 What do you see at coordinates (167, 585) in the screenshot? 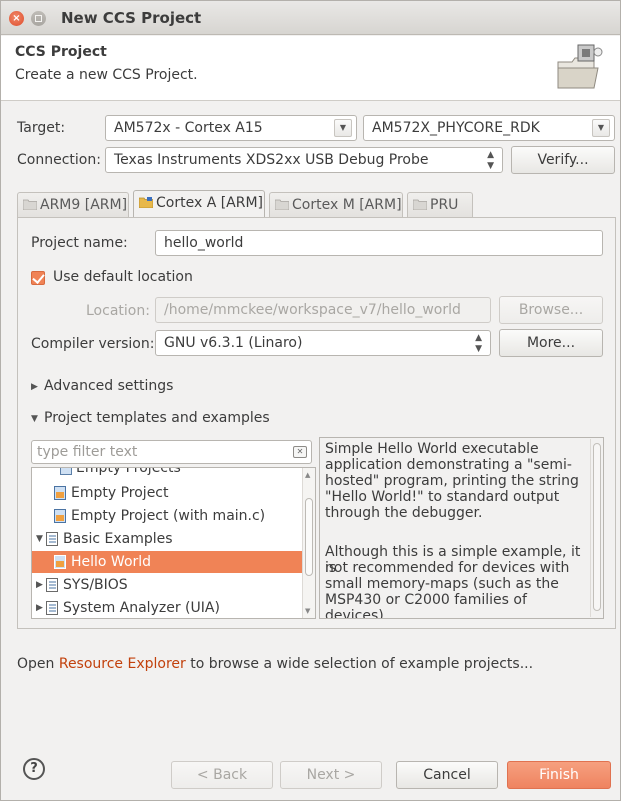
I see `tree-item-sys-bios: ▶ SYS/BIOS` at bounding box center [167, 585].